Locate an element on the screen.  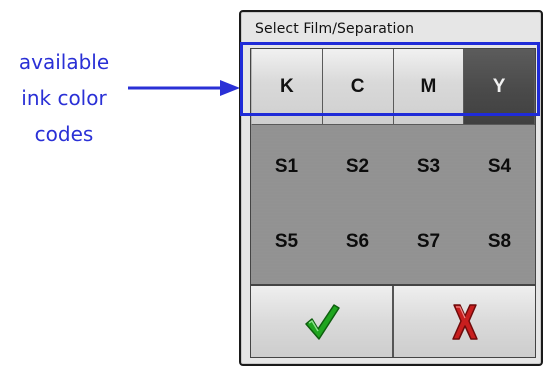
separation-button-s1: S1 is located at coordinates (286, 167).